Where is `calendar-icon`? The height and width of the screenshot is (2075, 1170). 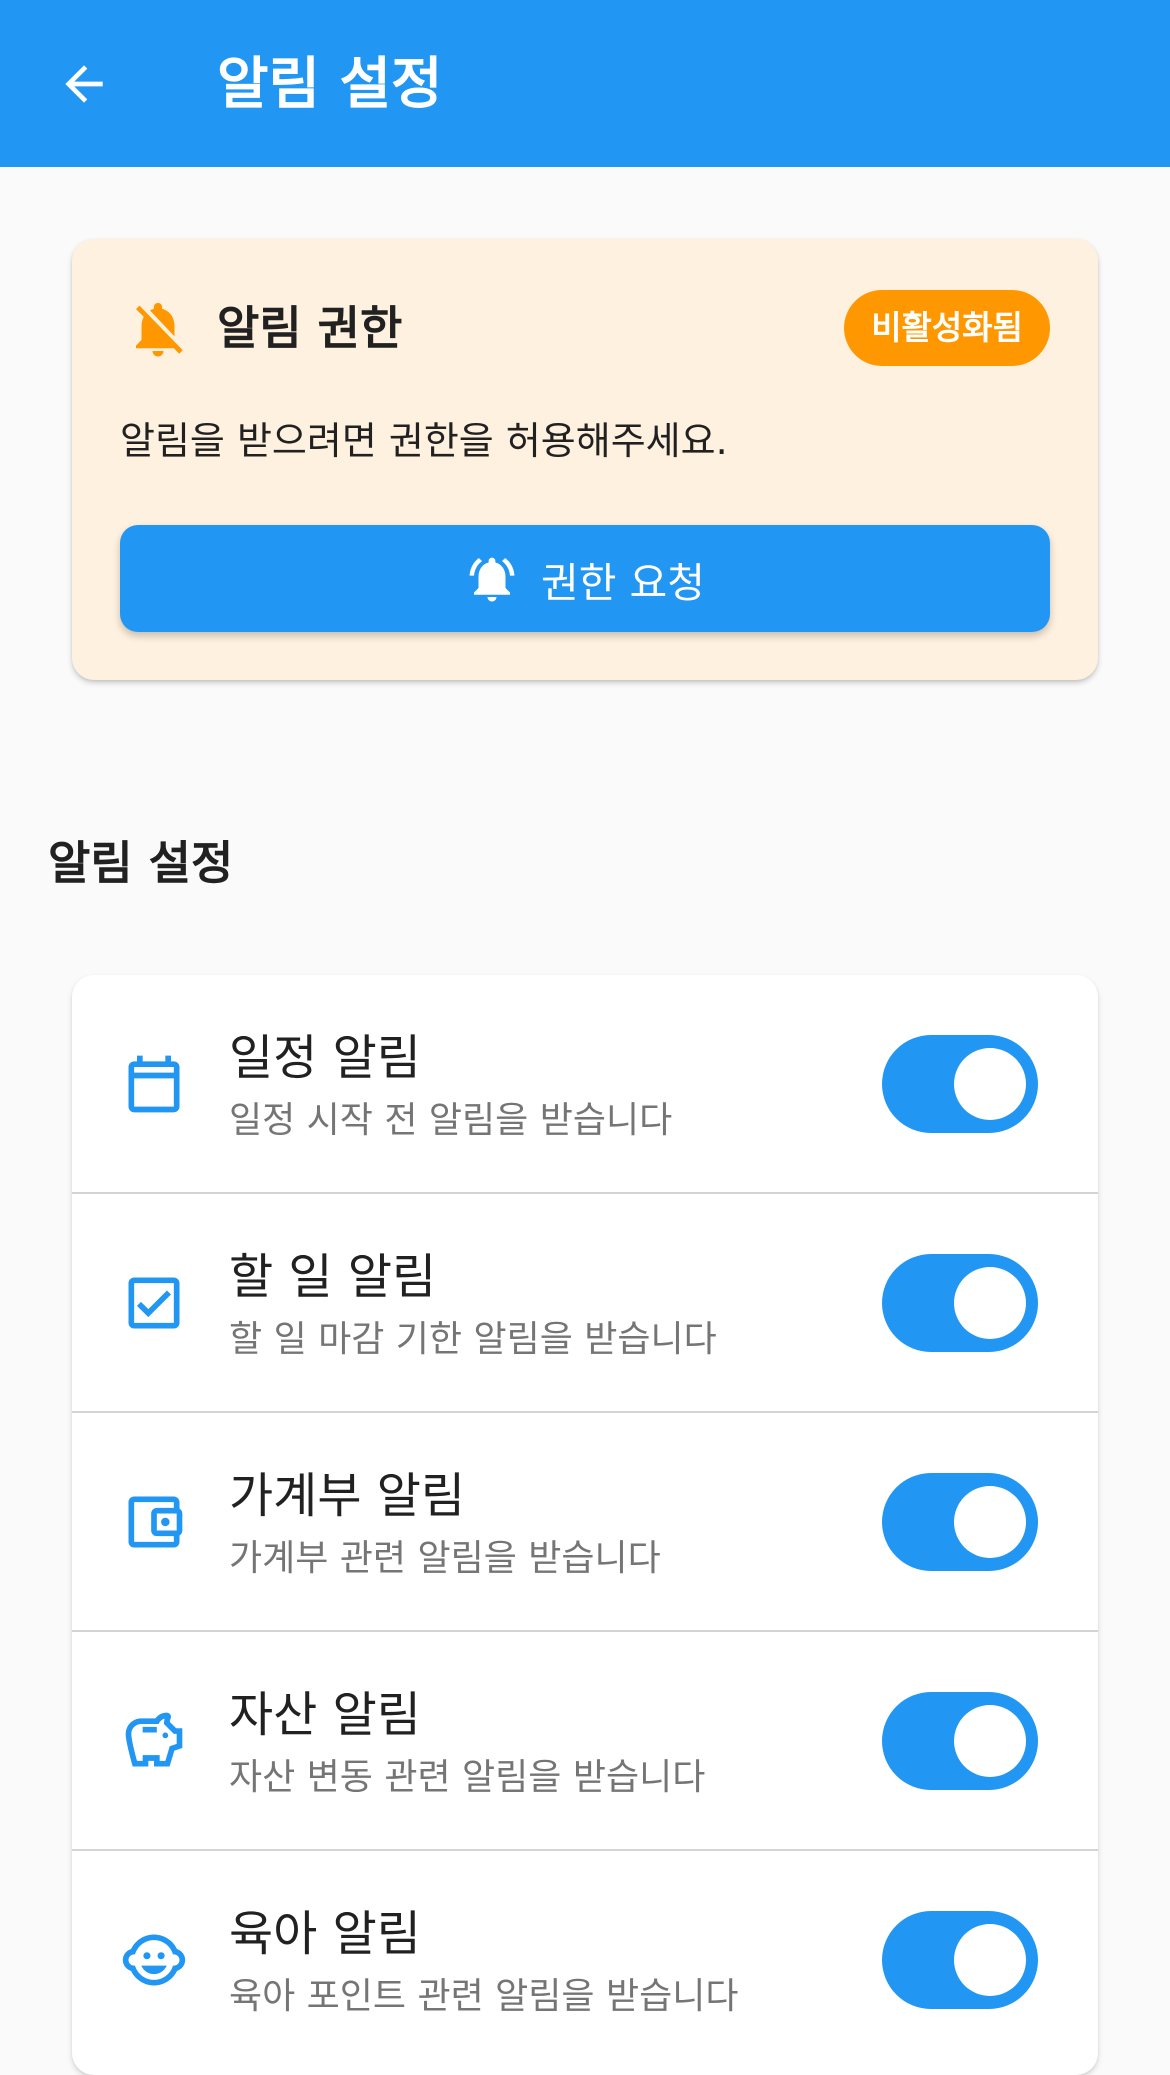
calendar-icon is located at coordinates (154, 1084).